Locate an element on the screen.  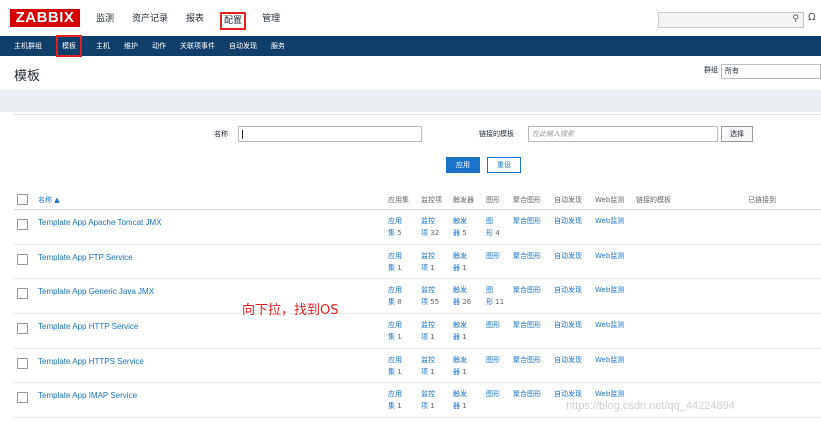
link-text: 应用 is located at coordinates (395, 359).